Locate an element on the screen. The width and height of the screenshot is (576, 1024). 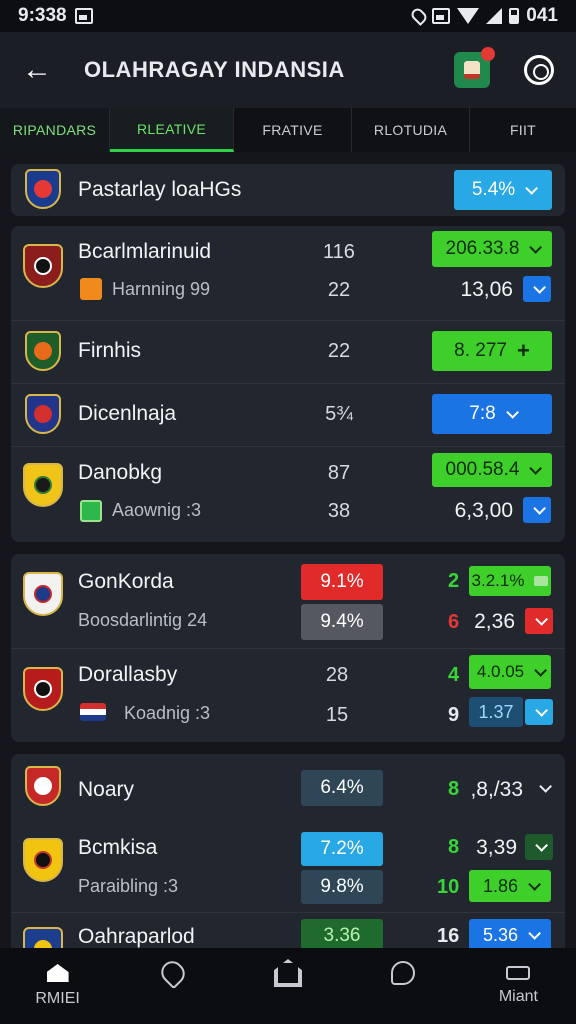
vibrate-icon is located at coordinates (441, 16).